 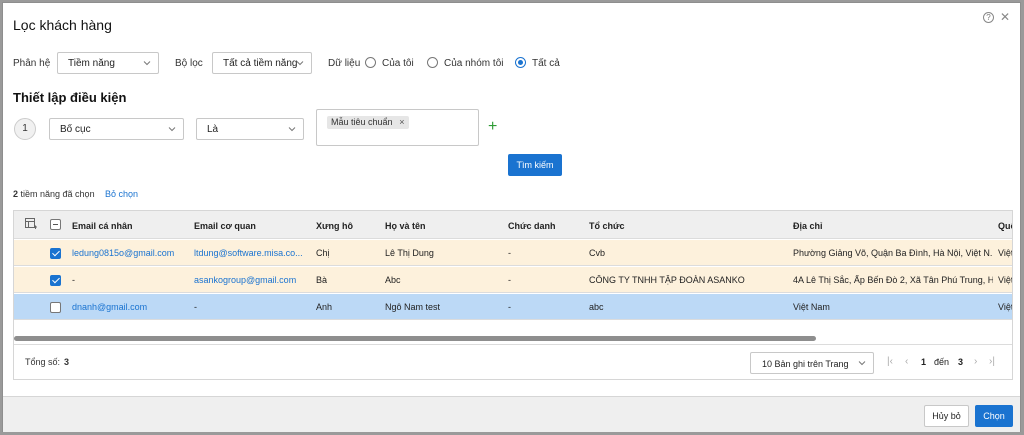 What do you see at coordinates (520, 62) in the screenshot?
I see `radio-all` at bounding box center [520, 62].